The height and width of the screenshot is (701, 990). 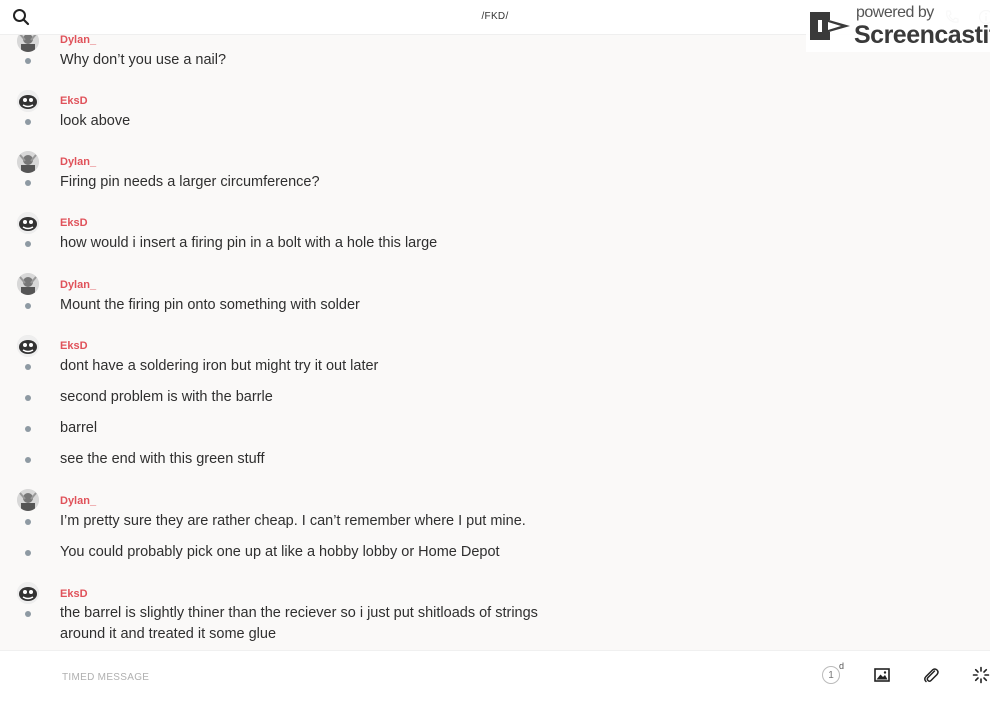 What do you see at coordinates (895, 13) in the screenshot?
I see `watermark-line1: powered by` at bounding box center [895, 13].